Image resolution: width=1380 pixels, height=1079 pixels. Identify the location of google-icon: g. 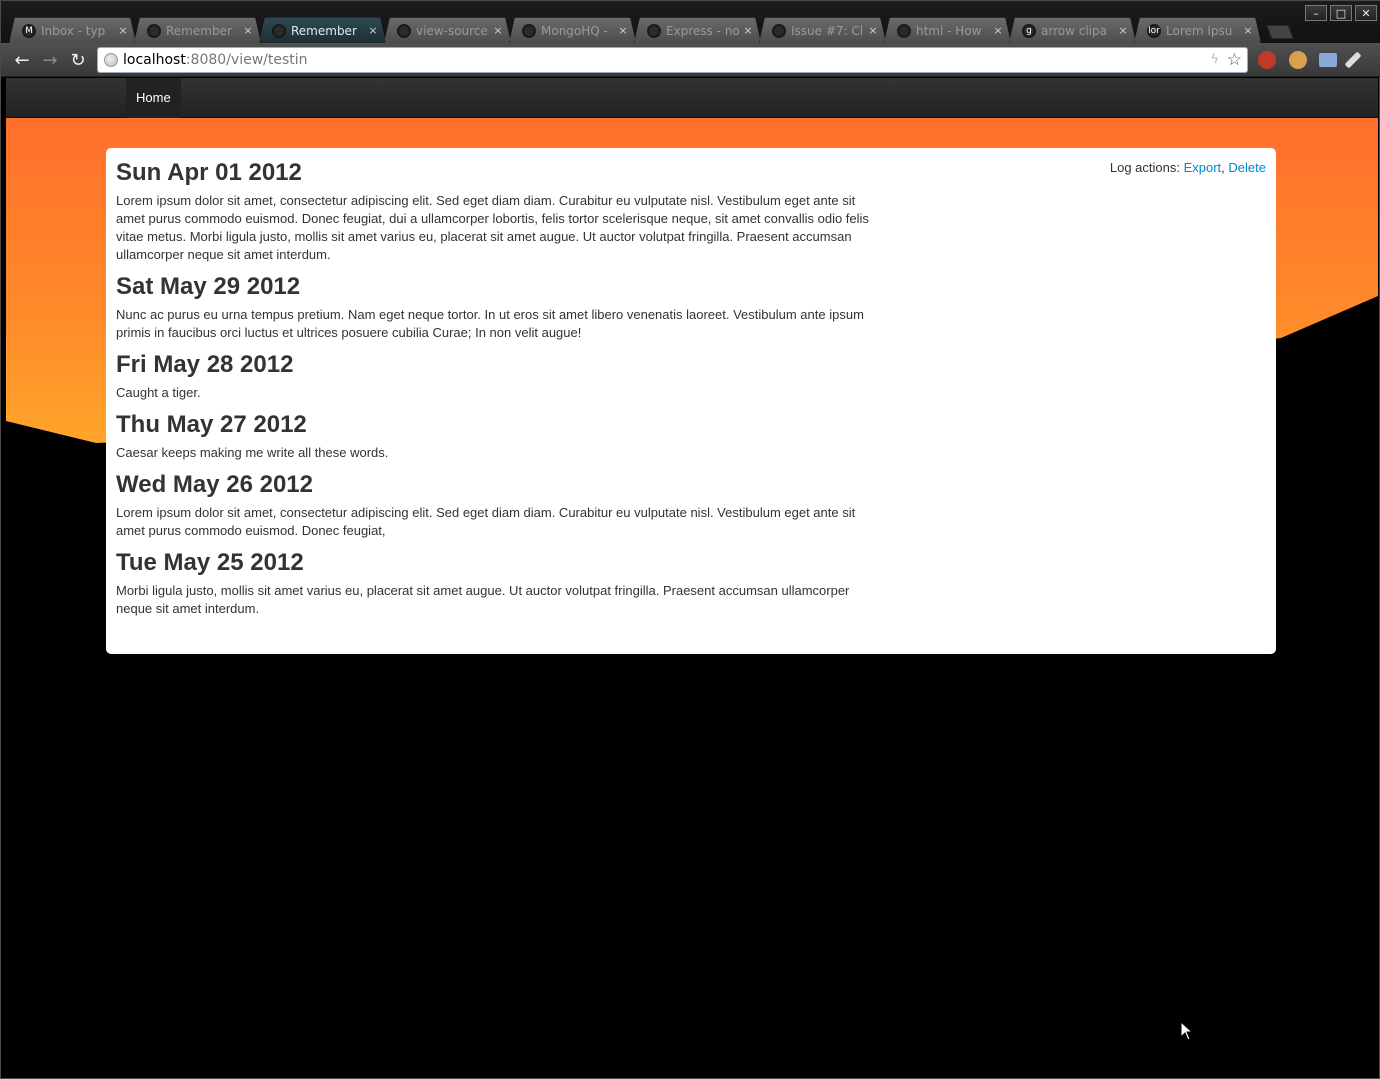
(1029, 31).